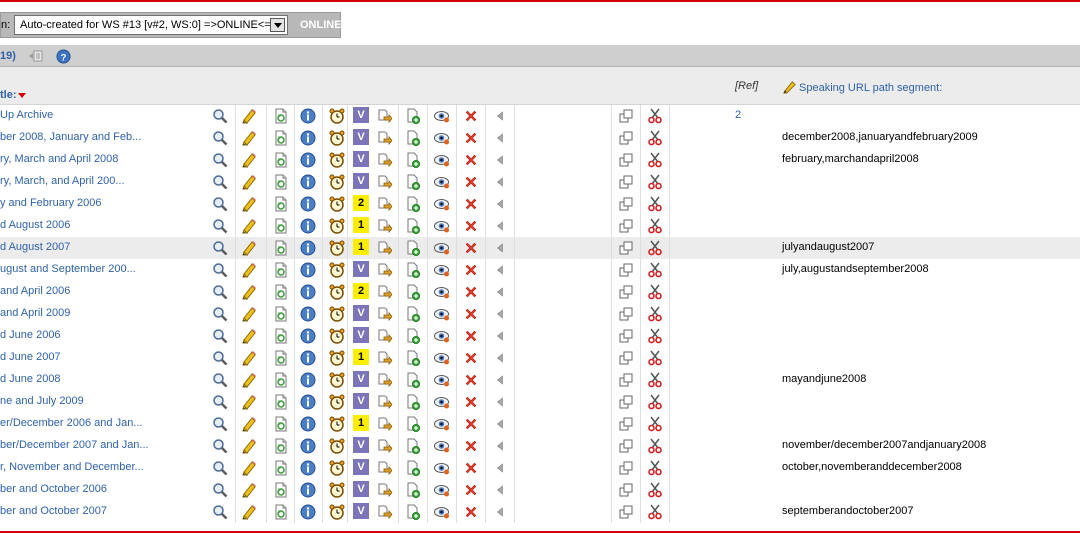 The height and width of the screenshot is (533, 1080). What do you see at coordinates (35, 56) in the screenshot?
I see `collapse-icon` at bounding box center [35, 56].